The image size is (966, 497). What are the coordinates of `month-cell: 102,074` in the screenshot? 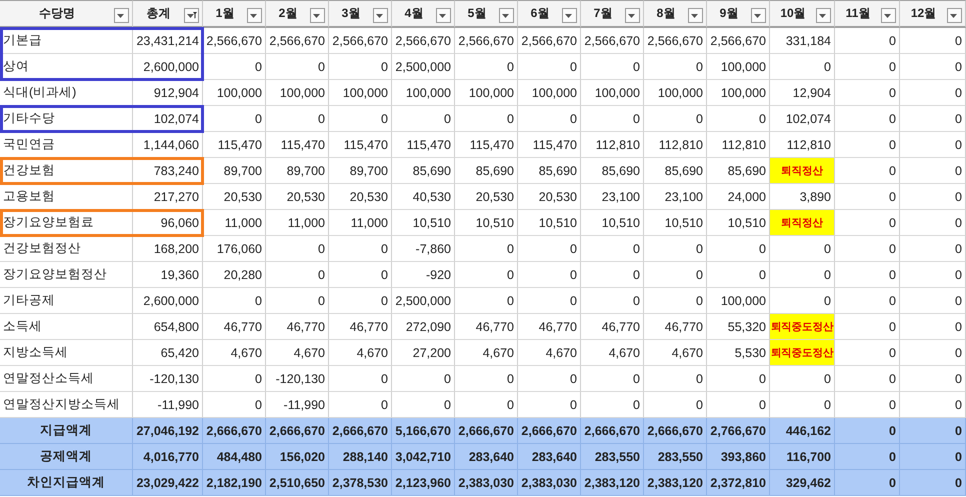 It's located at (802, 119).